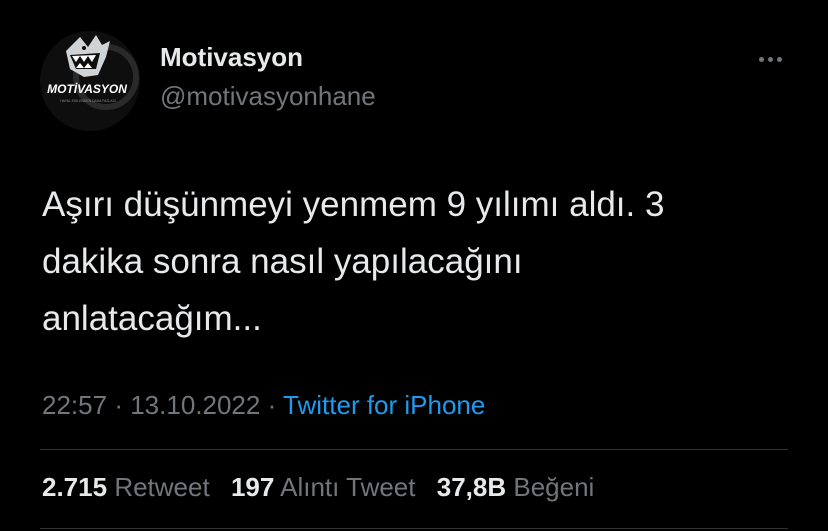  What do you see at coordinates (87, 88) in the screenshot?
I see `avatar-logo-text: MOTİVASYON` at bounding box center [87, 88].